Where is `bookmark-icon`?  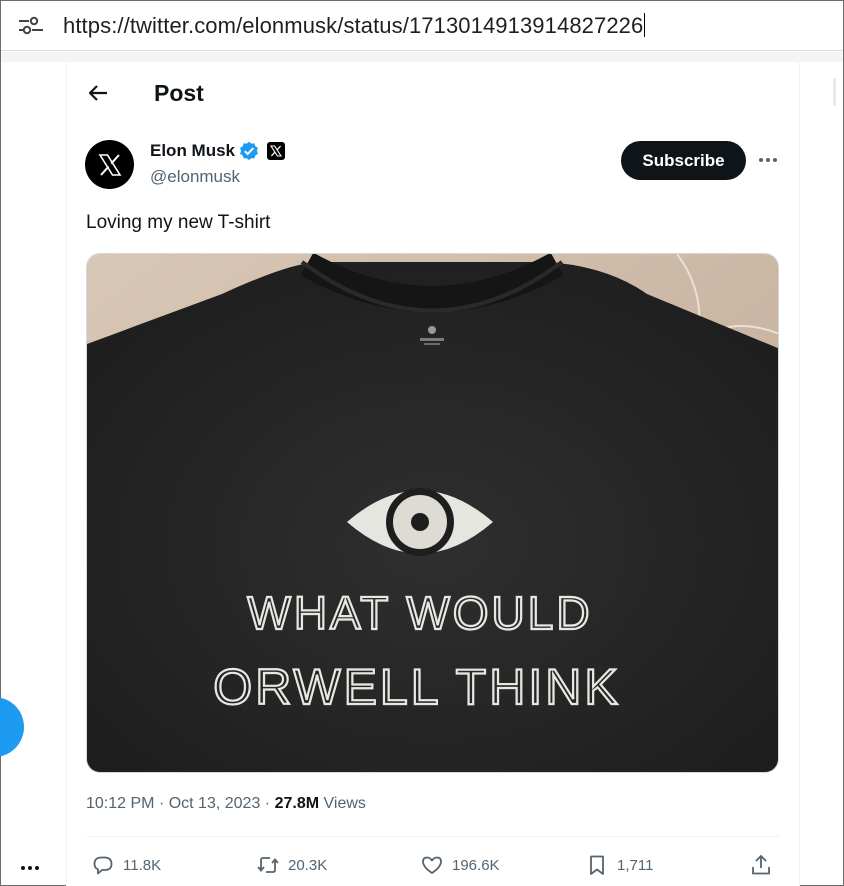 bookmark-icon is located at coordinates (597, 865).